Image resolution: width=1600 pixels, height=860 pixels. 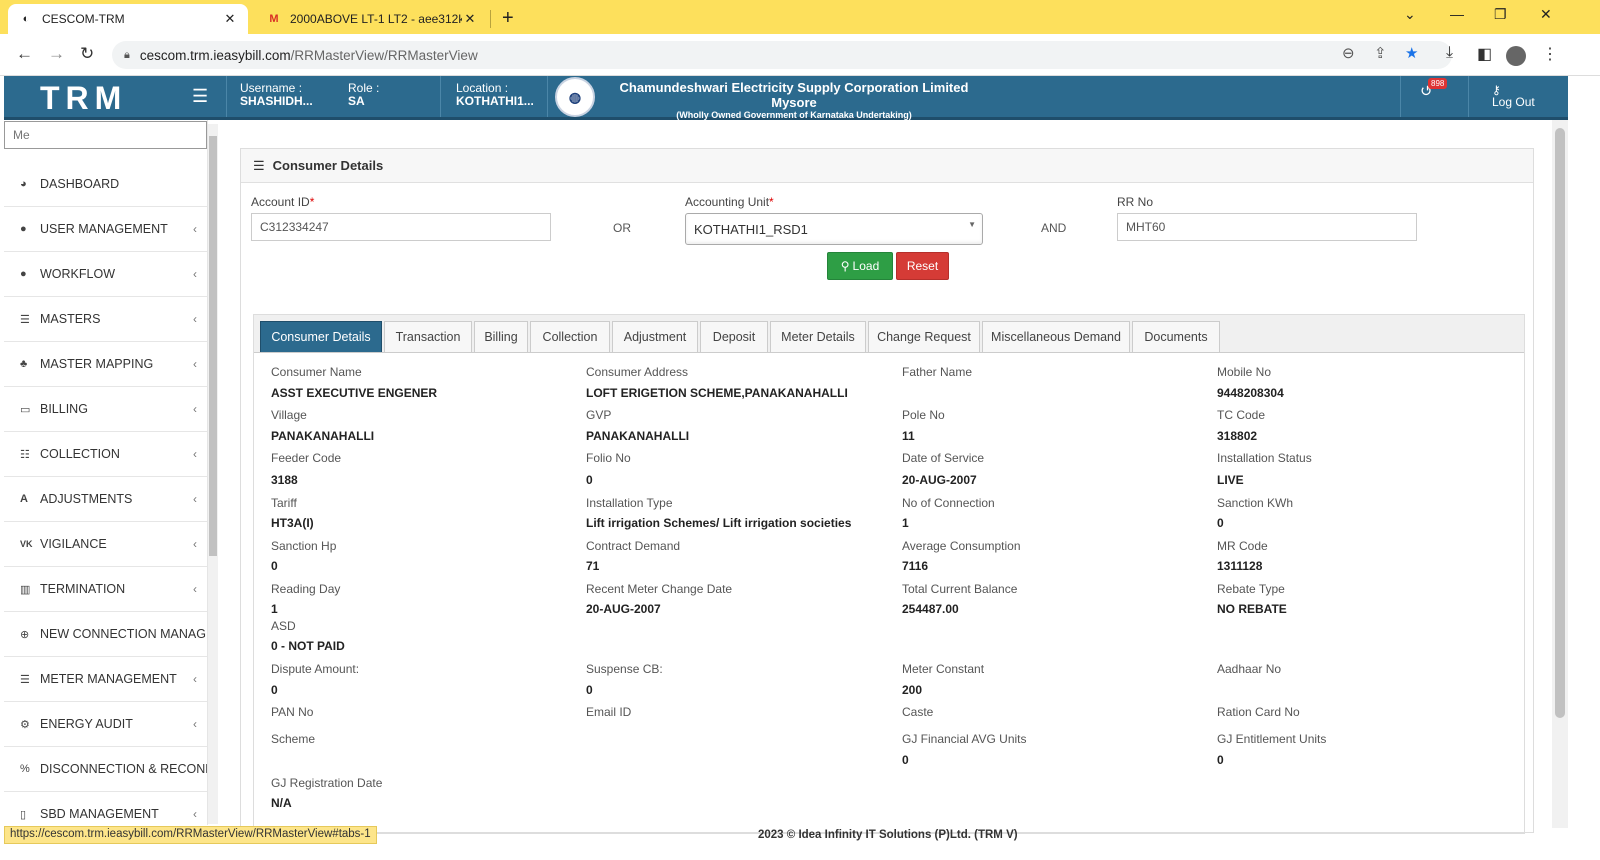 What do you see at coordinates (80, 184) in the screenshot?
I see `sidebar-item-label: DASHBOARD` at bounding box center [80, 184].